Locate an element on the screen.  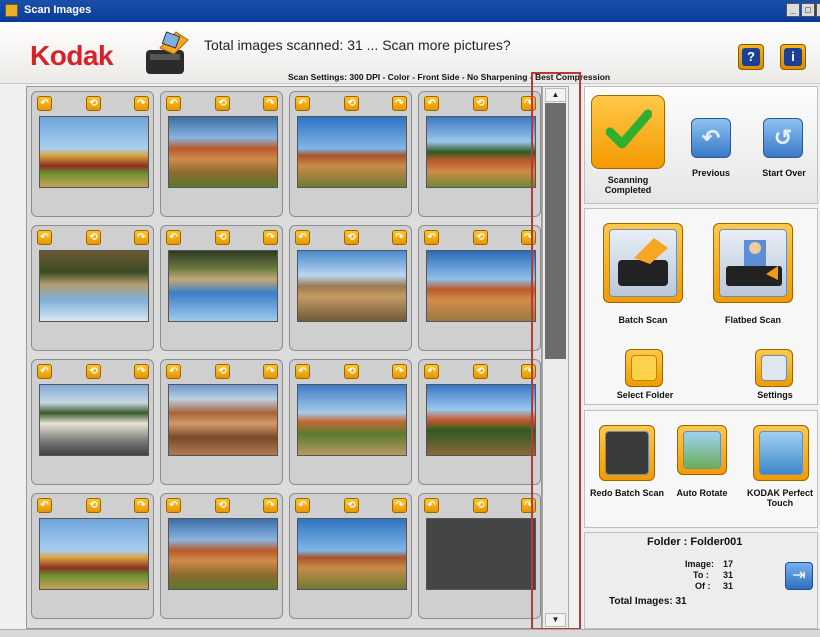
to-value: 31 is located at coordinates (728, 575).